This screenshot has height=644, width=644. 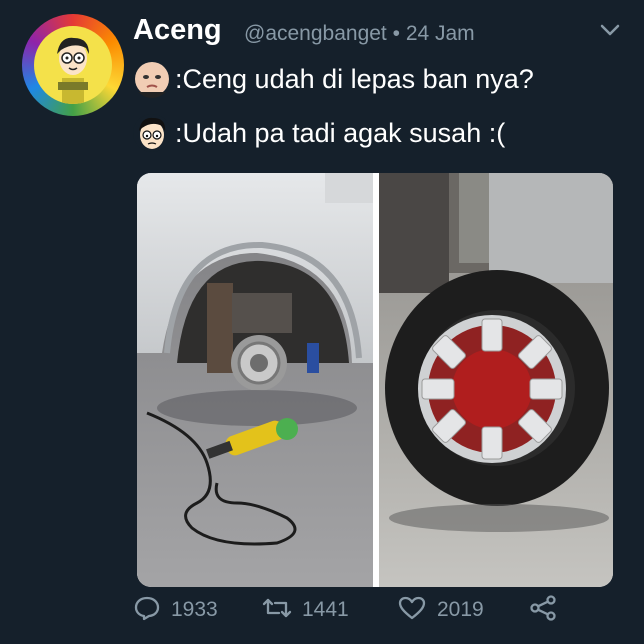 What do you see at coordinates (152, 79) in the screenshot?
I see `baby-face-icon` at bounding box center [152, 79].